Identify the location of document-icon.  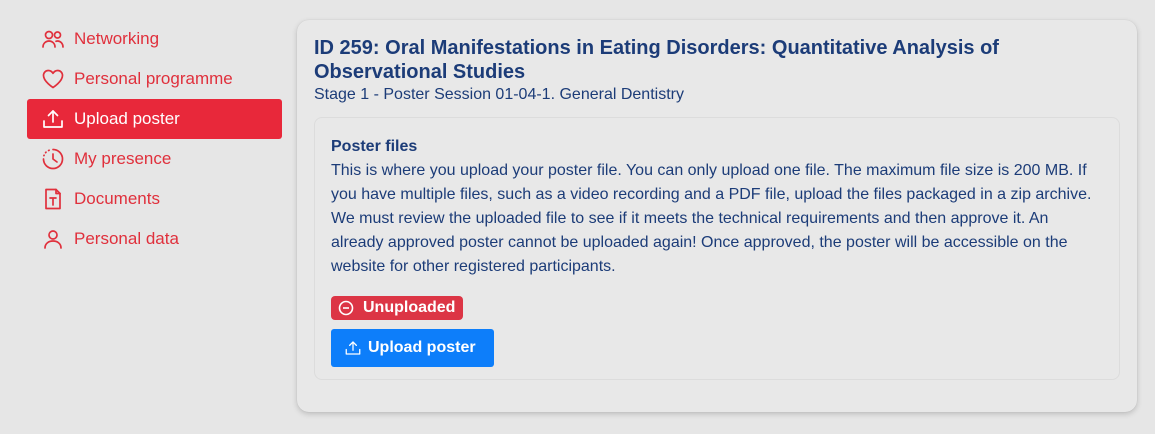
(53, 199).